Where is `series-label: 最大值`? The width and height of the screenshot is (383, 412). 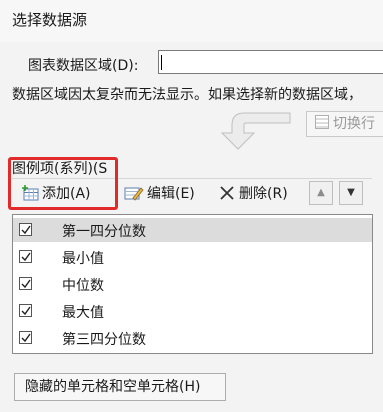
series-label: 最大值 is located at coordinates (83, 313).